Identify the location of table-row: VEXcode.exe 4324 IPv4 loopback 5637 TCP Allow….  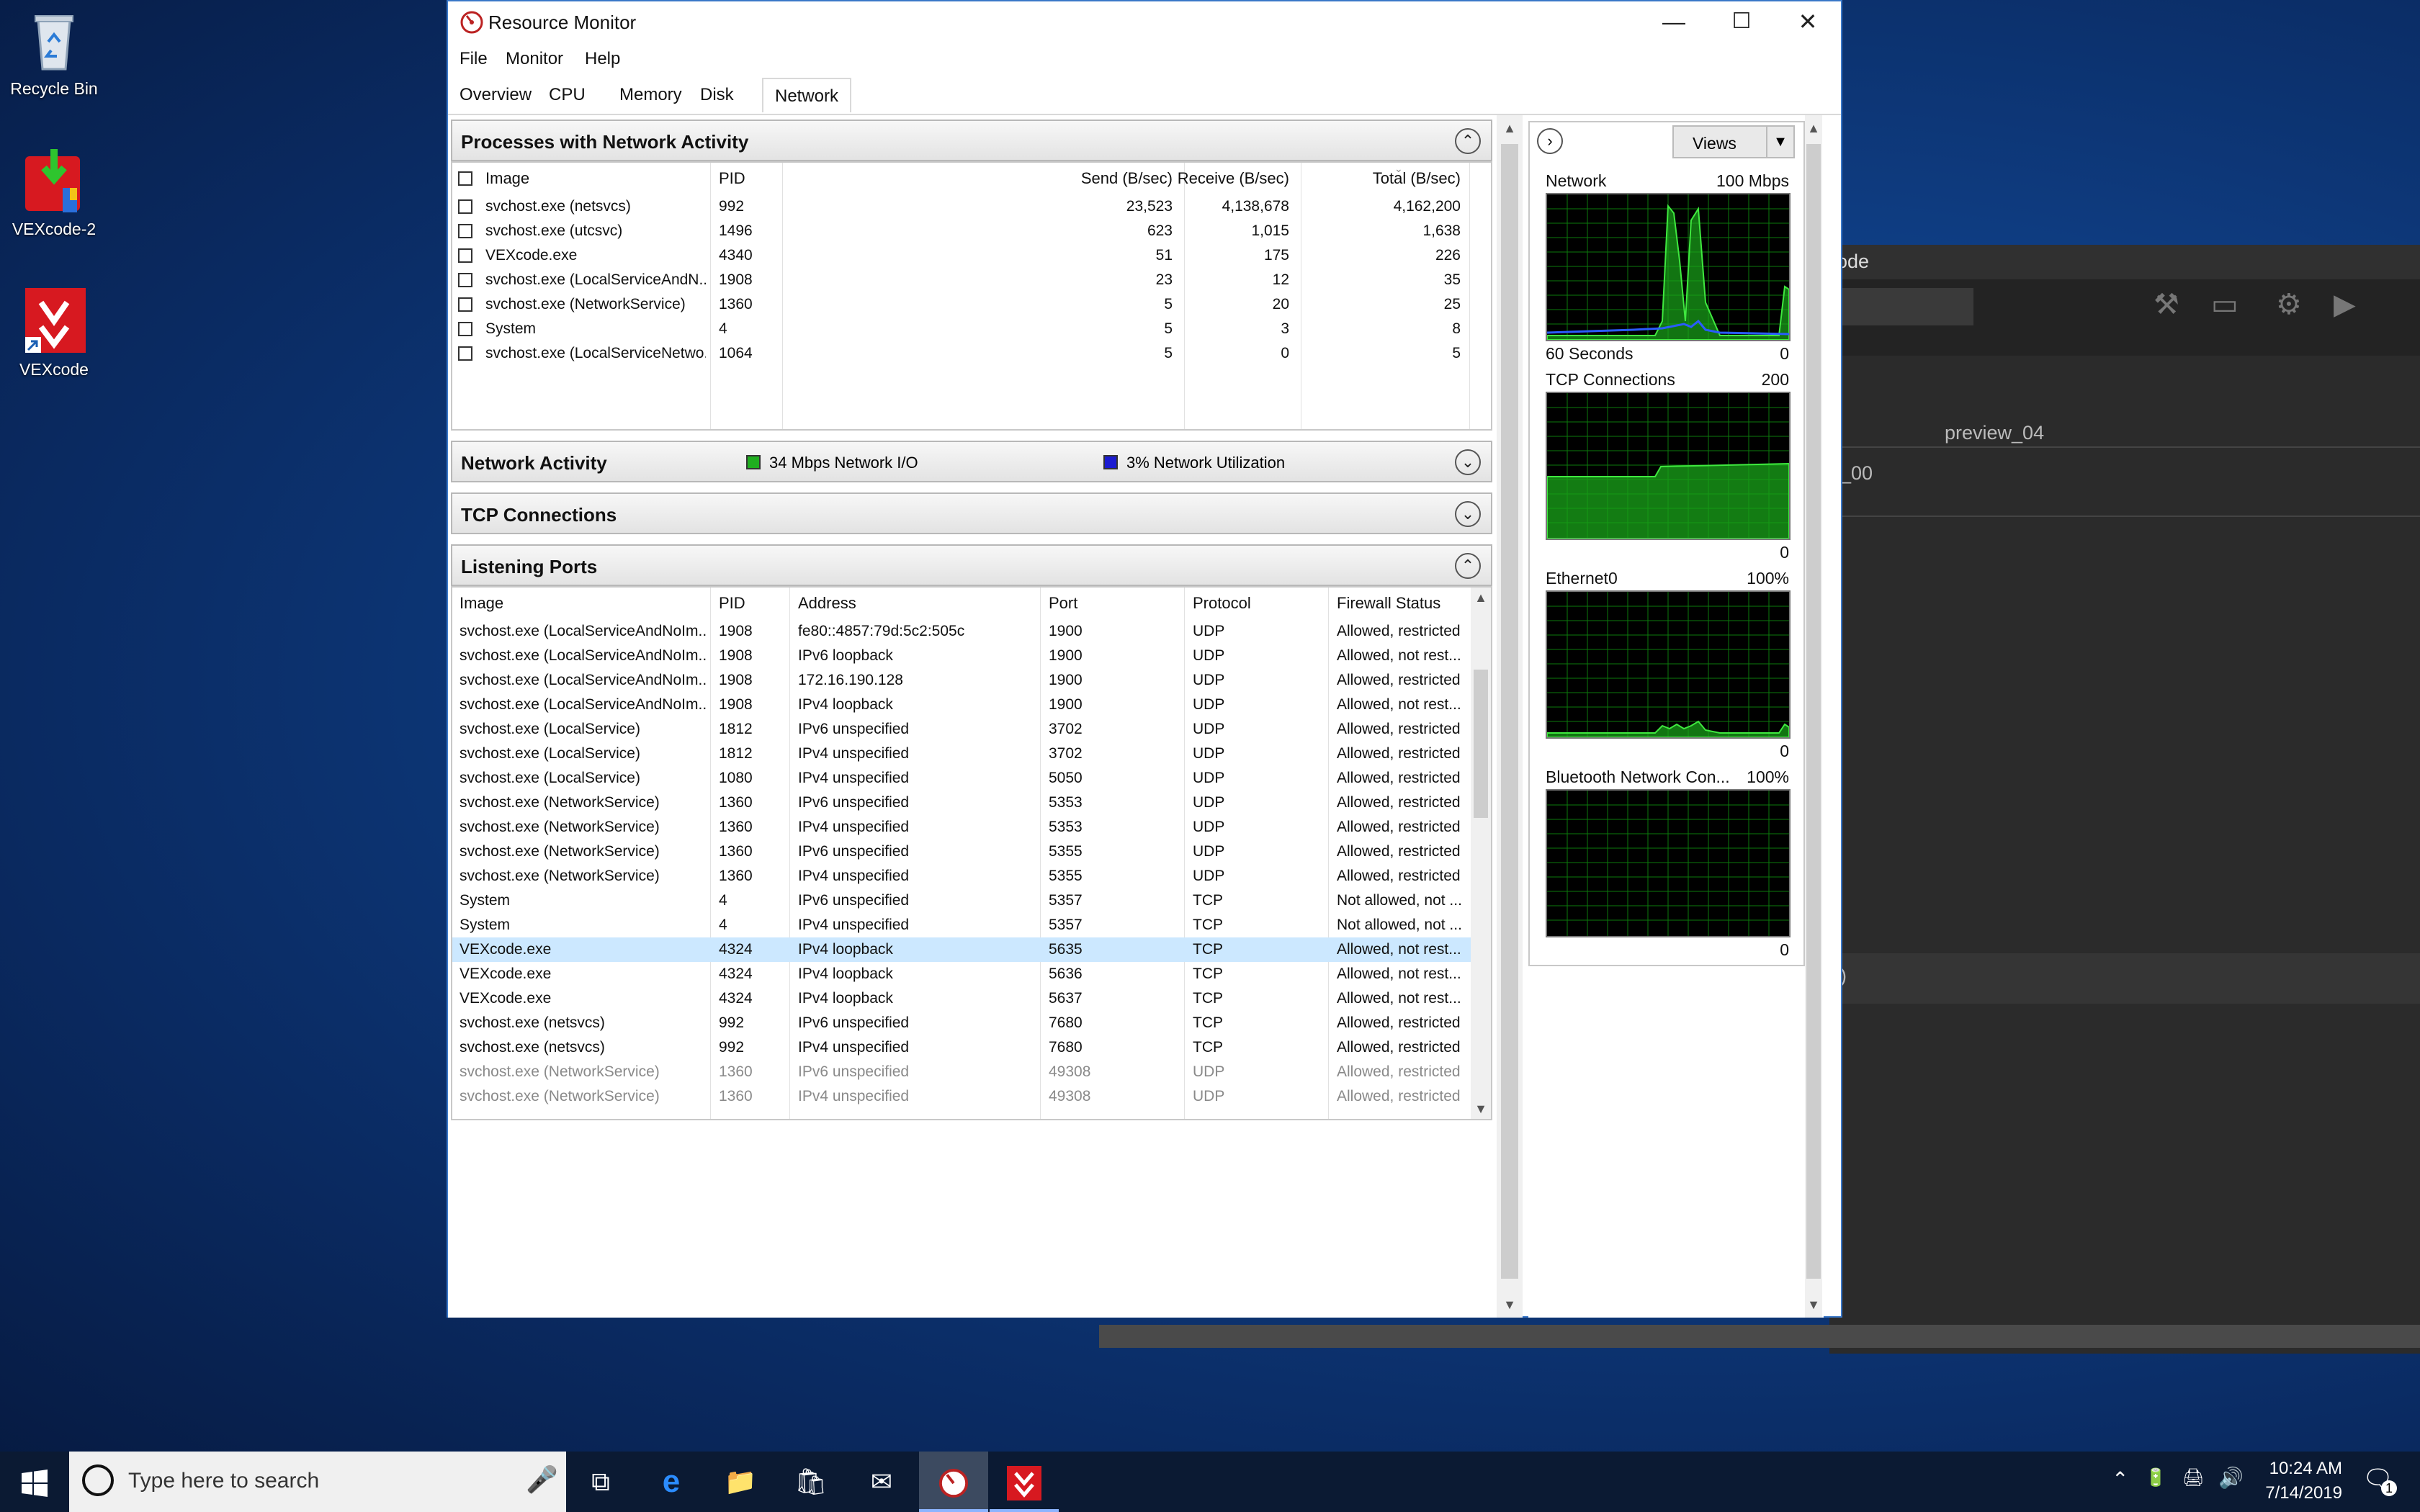
(961, 998).